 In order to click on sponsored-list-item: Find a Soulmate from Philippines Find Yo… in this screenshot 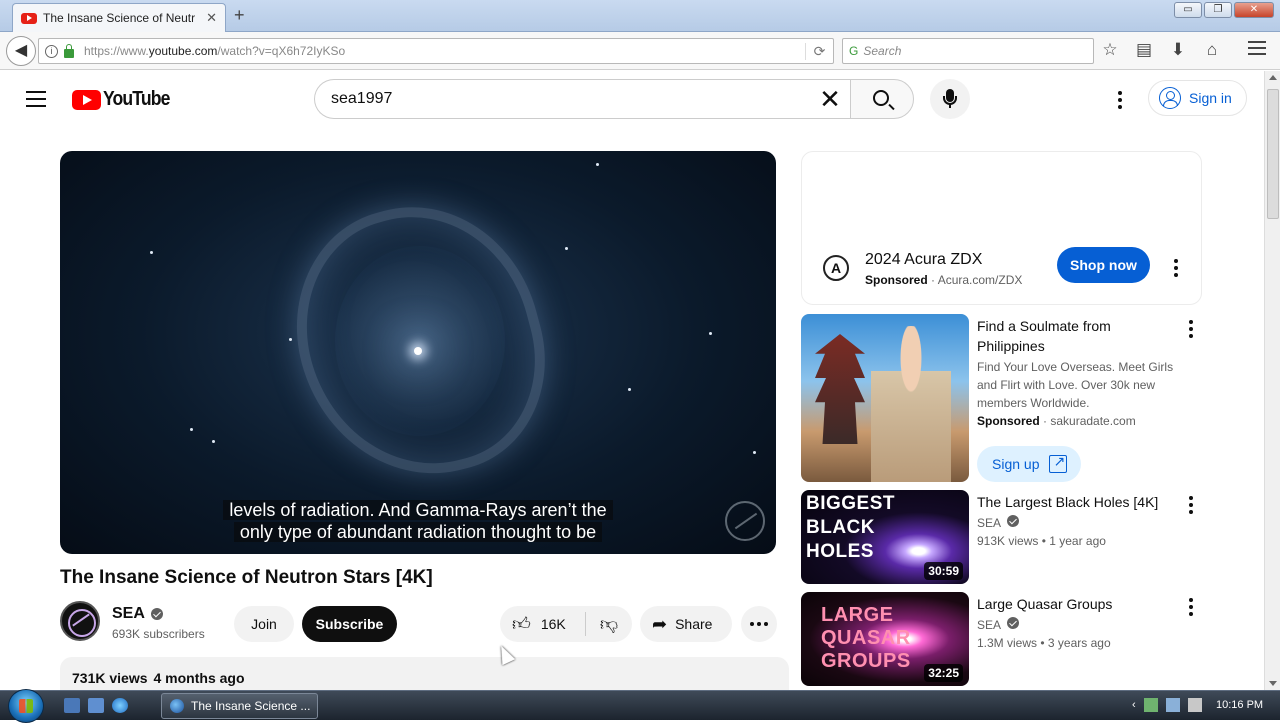, I will do `click(1001, 398)`.